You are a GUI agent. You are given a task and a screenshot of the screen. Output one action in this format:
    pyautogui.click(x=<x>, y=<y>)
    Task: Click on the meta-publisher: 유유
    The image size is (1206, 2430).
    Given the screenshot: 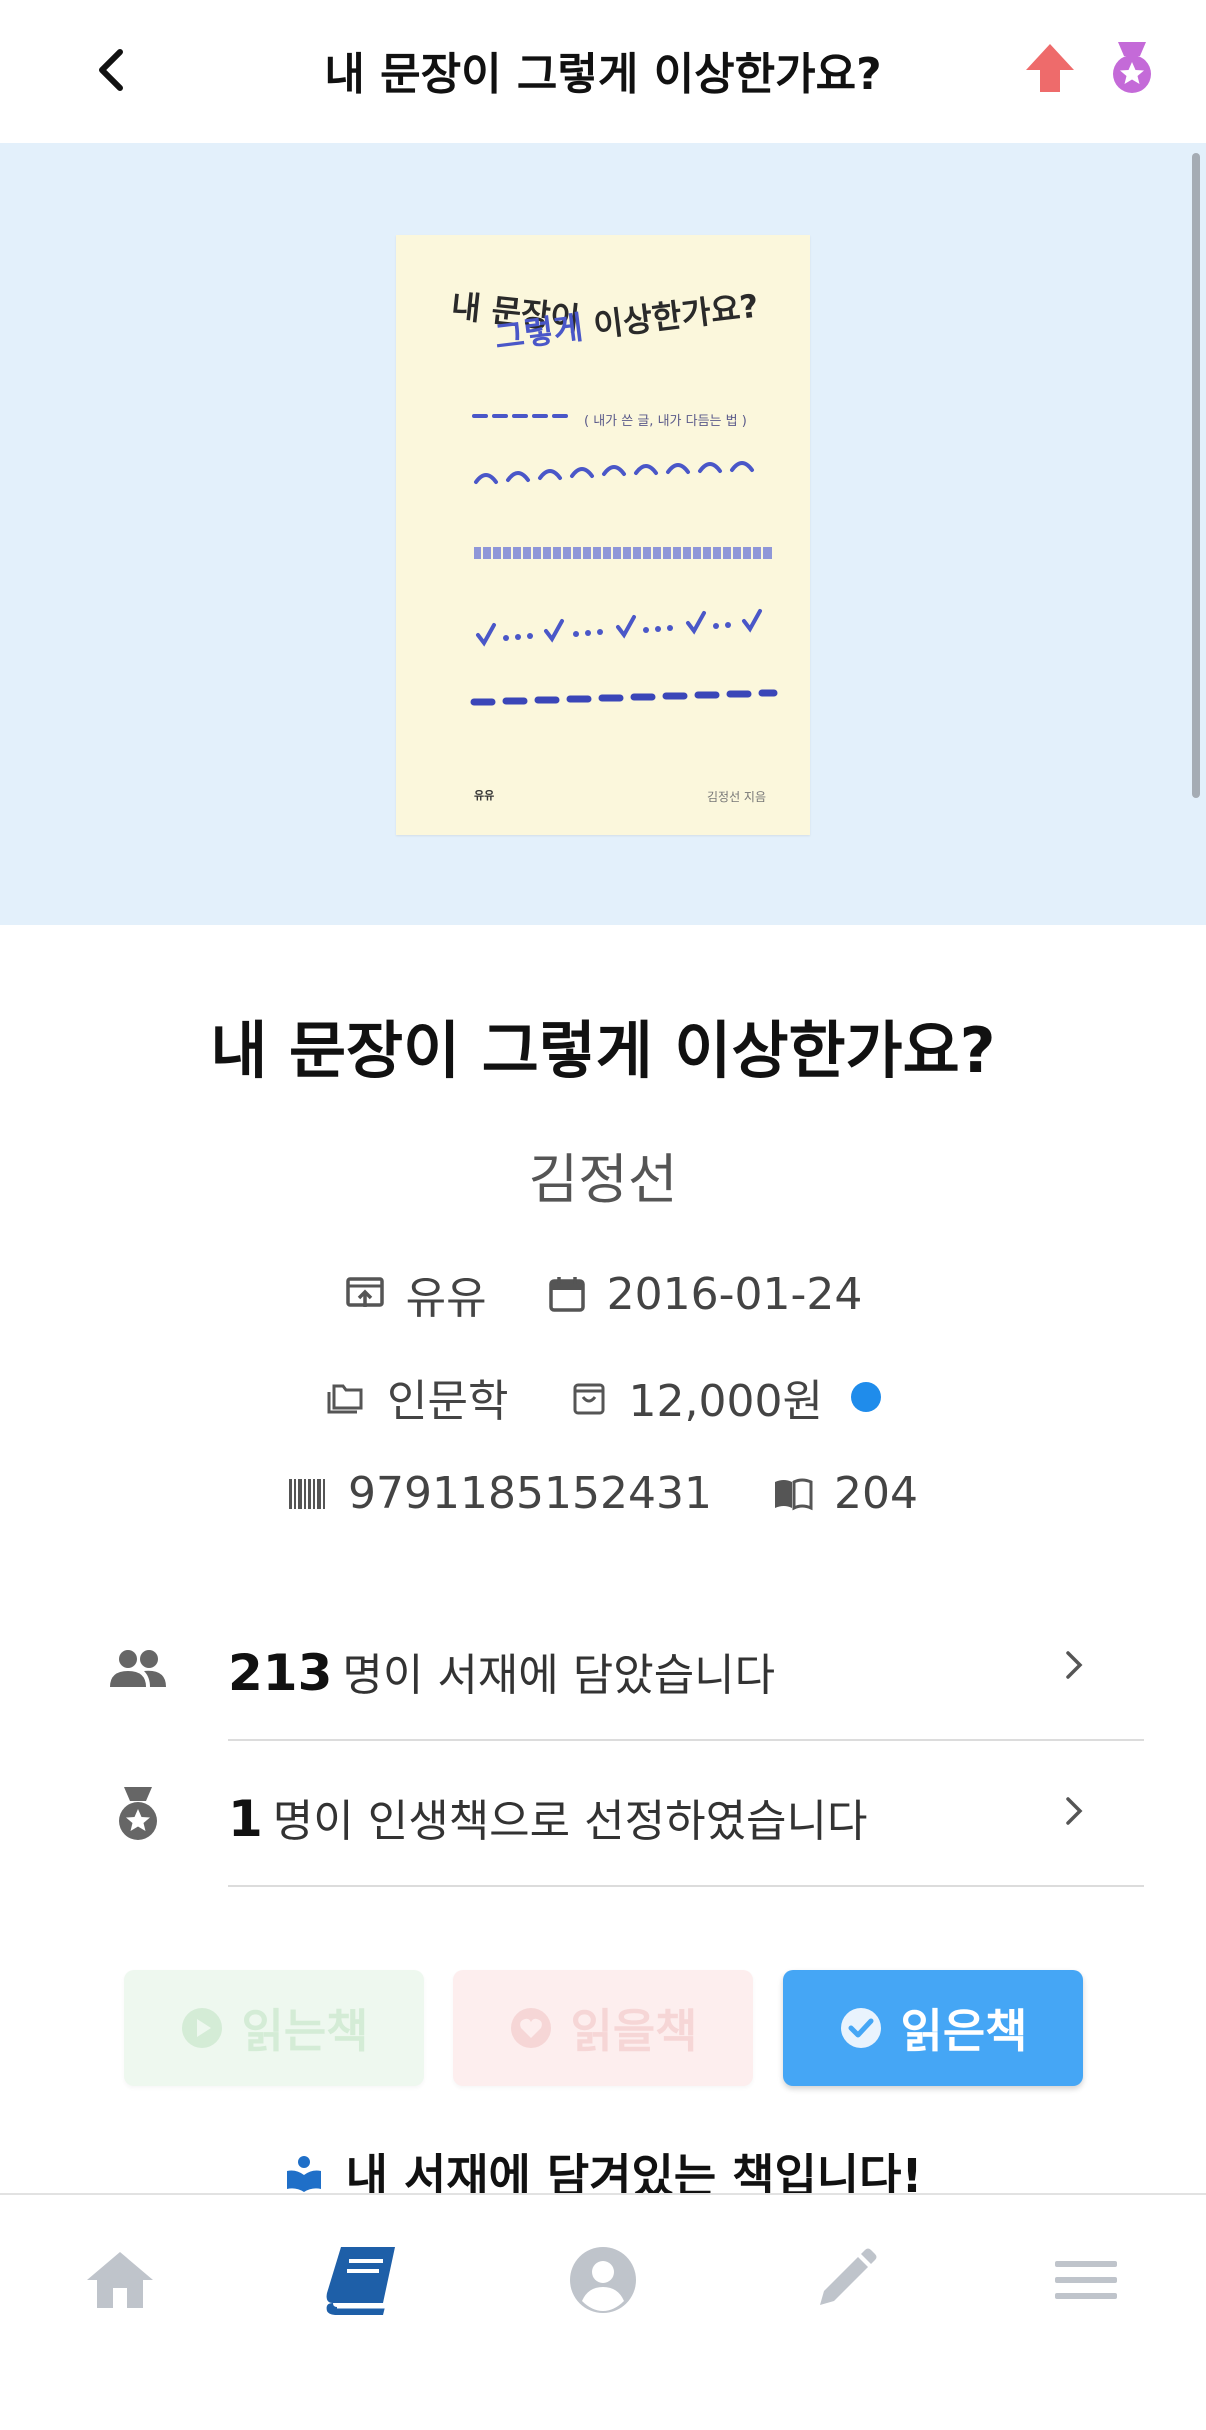 What is the action you would take?
    pyautogui.click(x=415, y=1294)
    